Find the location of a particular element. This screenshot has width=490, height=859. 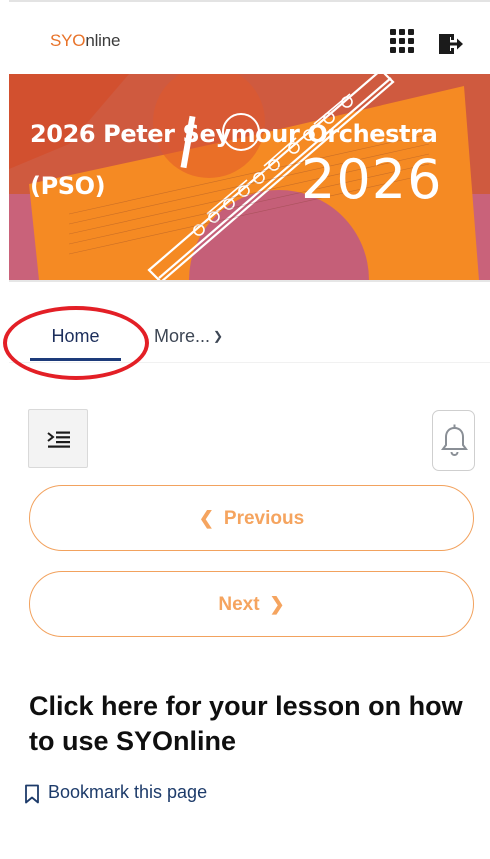

next-button: Next ❯ is located at coordinates (251, 604).